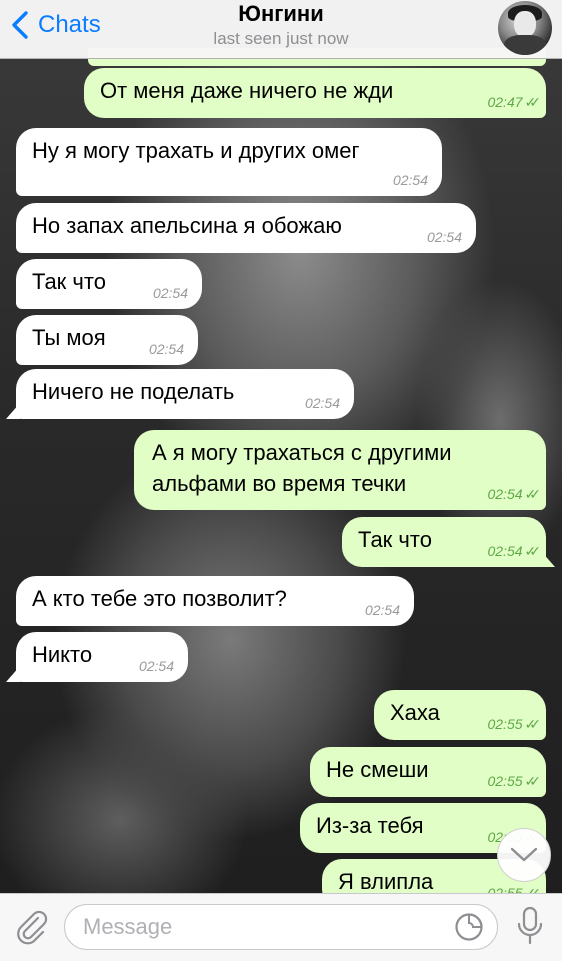 The image size is (562, 961). I want to click on paperclip-icon, so click(32, 927).